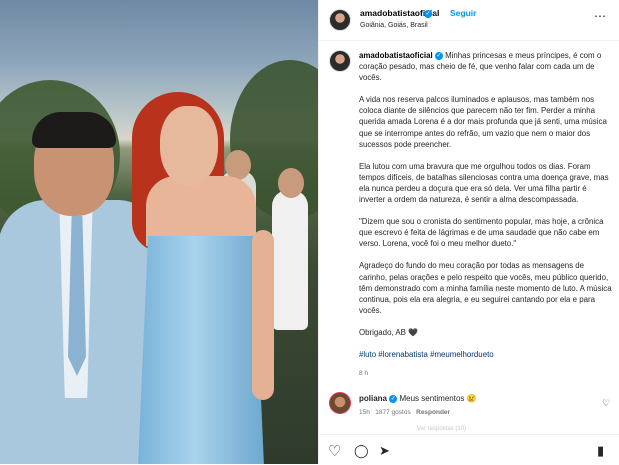  I want to click on comment-text: Meus sentimentos 😢, so click(438, 398).